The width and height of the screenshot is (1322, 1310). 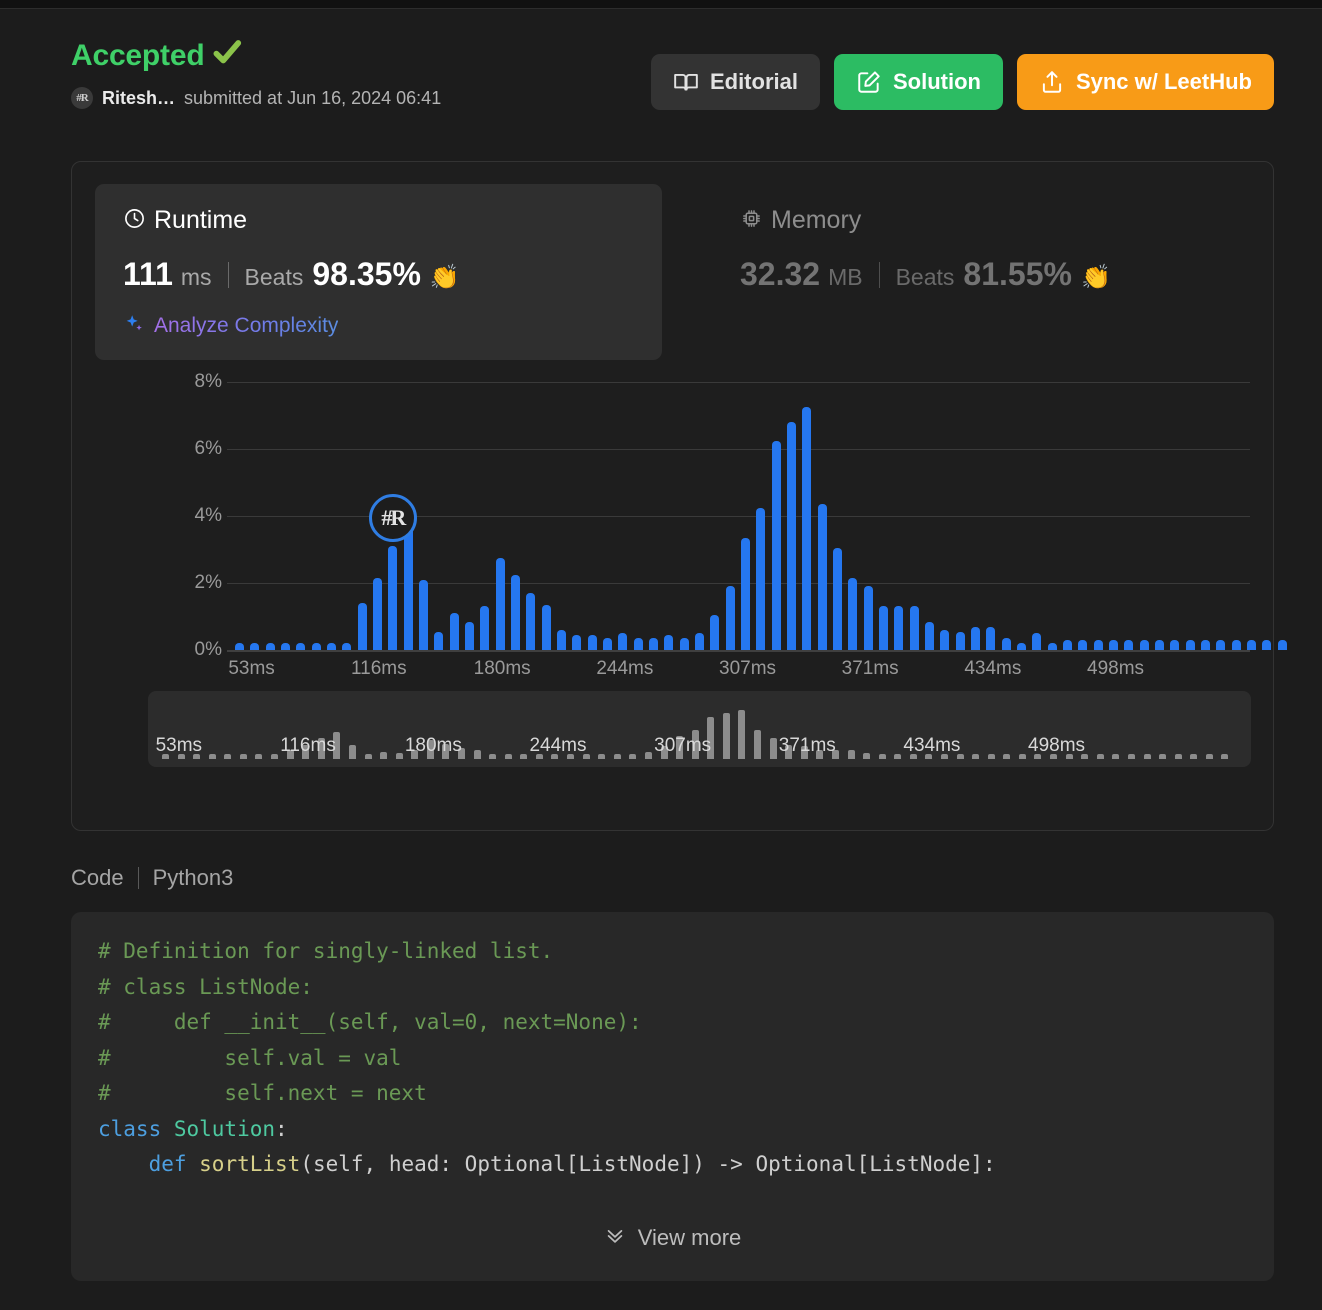 I want to click on code-token: # Definition for singly-linked list., so click(x=326, y=951).